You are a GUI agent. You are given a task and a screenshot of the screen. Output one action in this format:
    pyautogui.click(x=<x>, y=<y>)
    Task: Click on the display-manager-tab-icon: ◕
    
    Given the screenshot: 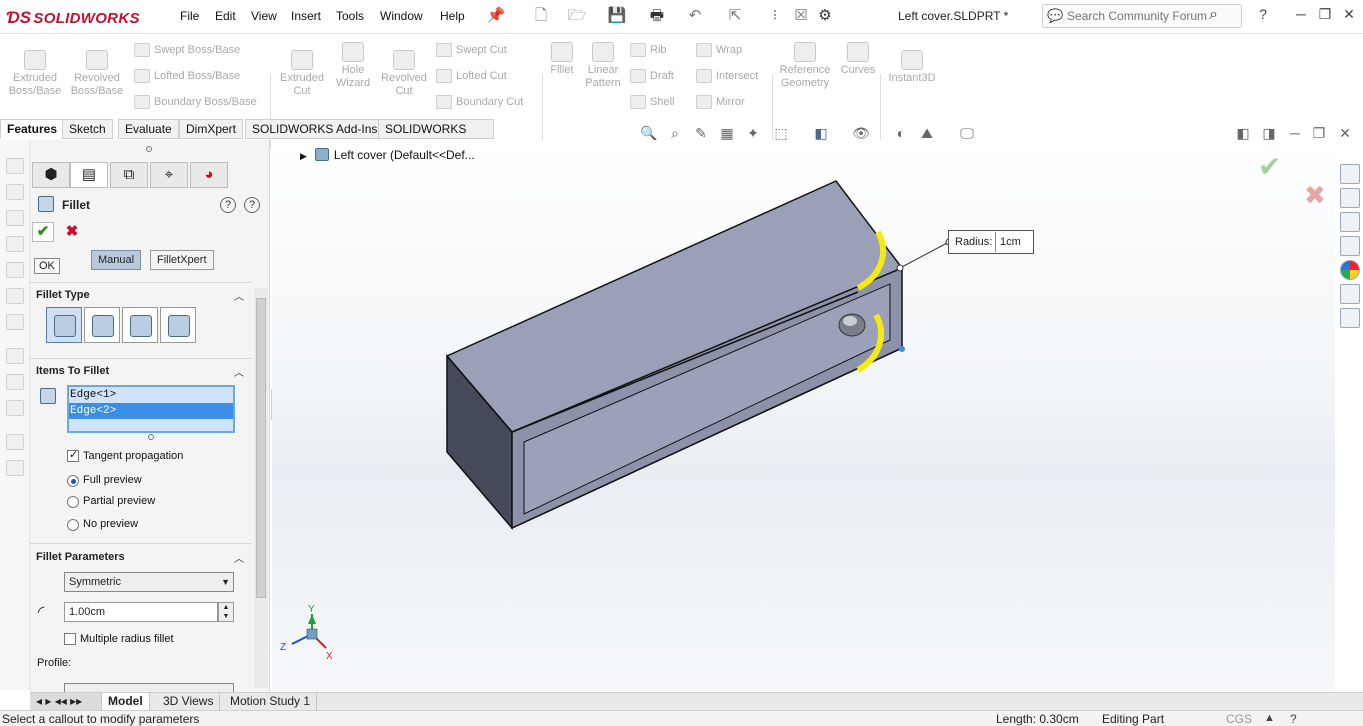 What is the action you would take?
    pyautogui.click(x=209, y=175)
    